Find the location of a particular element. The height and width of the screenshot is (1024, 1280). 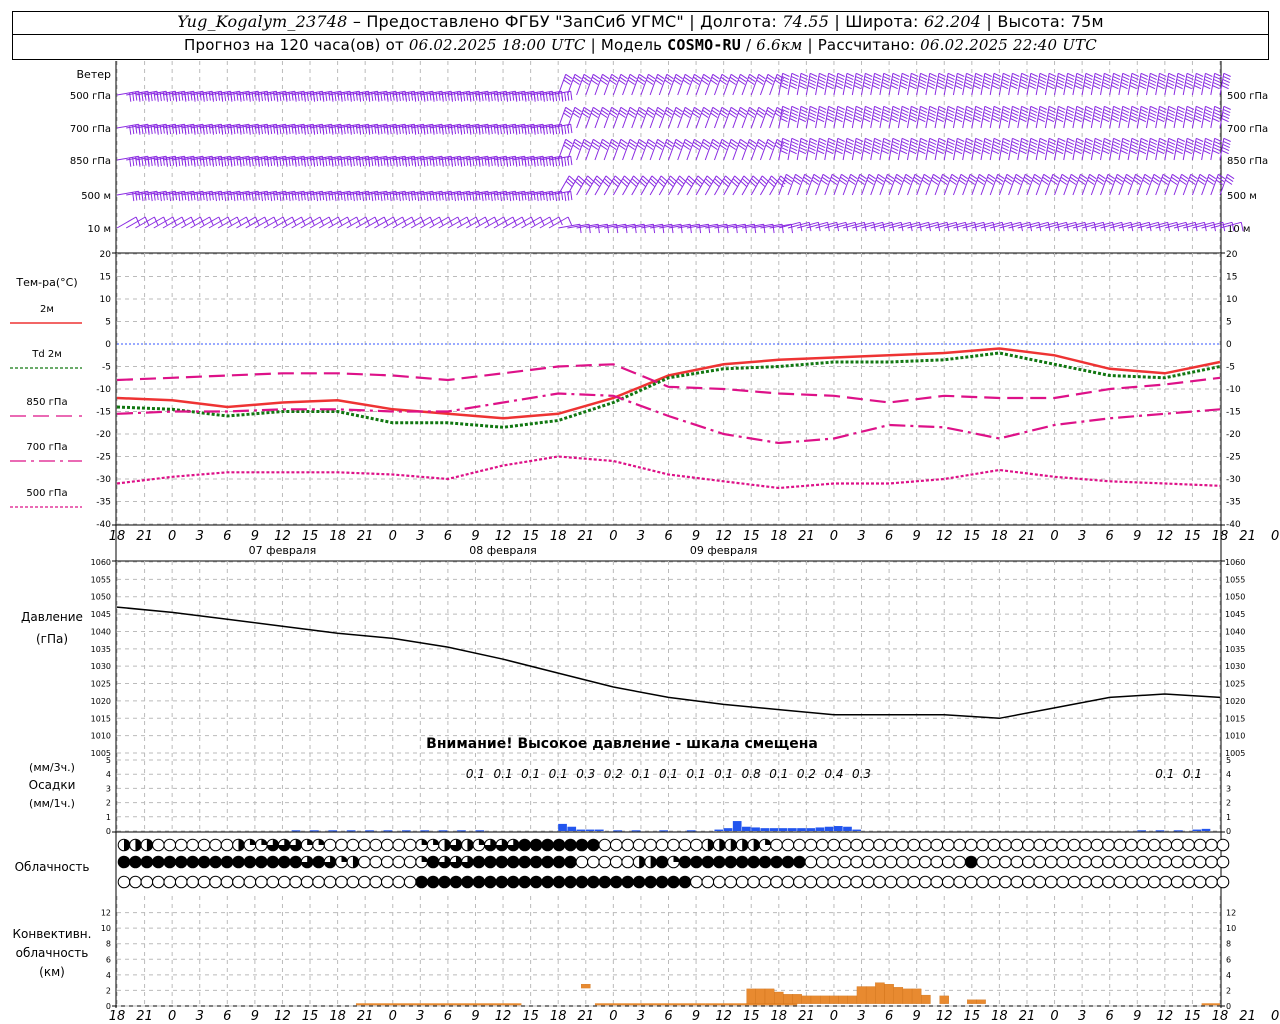

pres-tick-label: 1050 is located at coordinates (101, 597).